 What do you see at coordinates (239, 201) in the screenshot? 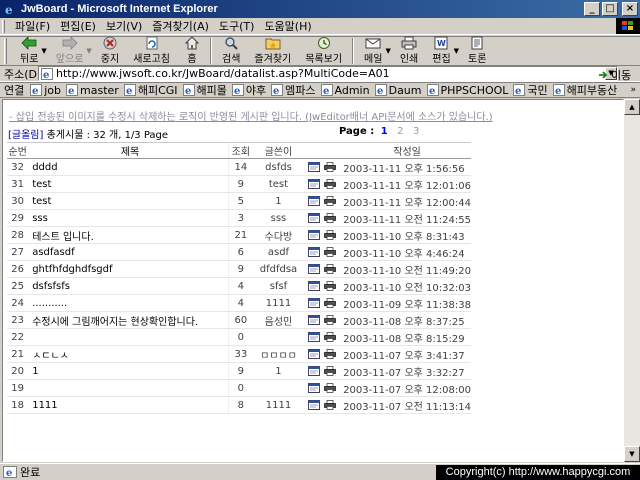
I see `table-row: 30 test 5 1 2003-11-11 오후 12:00:44` at bounding box center [239, 201].